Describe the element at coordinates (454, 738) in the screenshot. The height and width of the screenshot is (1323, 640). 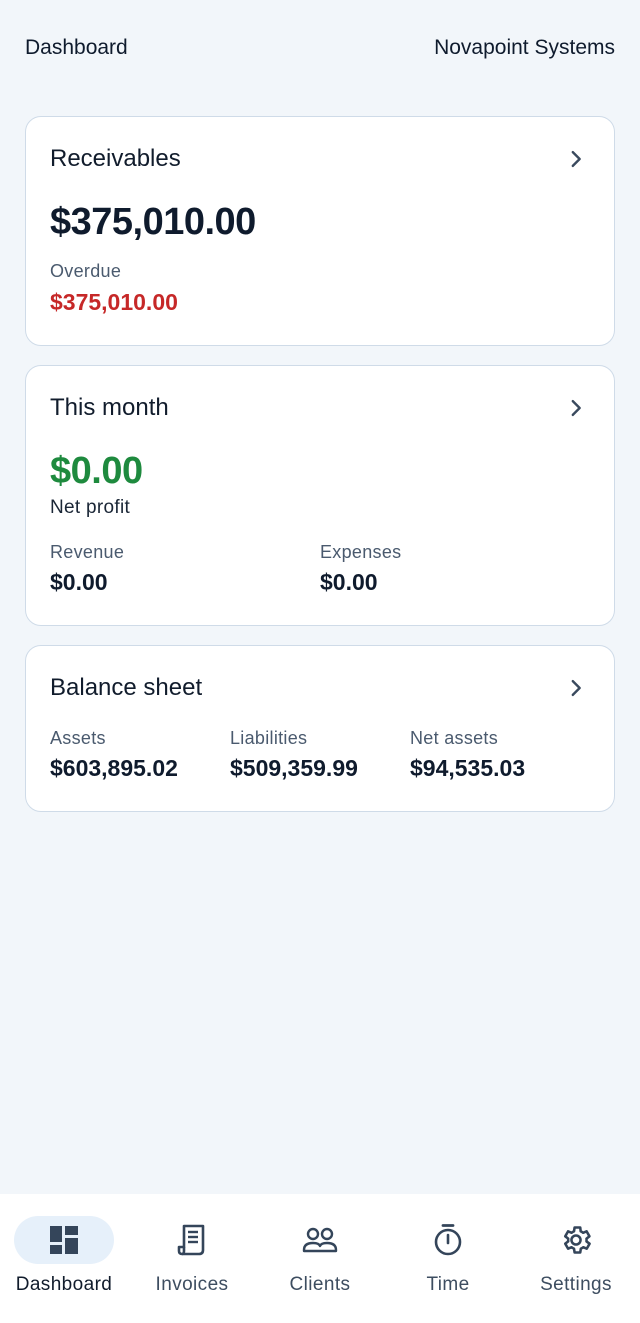
I see `net-assets-label: Net assets` at that location.